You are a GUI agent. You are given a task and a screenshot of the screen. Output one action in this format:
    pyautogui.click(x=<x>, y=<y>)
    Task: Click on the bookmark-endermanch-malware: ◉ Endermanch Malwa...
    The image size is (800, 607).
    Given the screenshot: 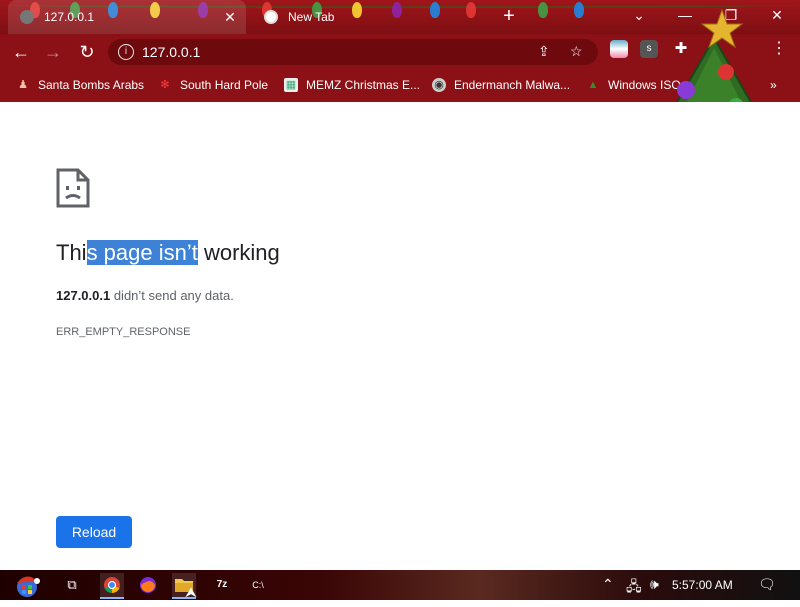 What is the action you would take?
    pyautogui.click(x=501, y=85)
    